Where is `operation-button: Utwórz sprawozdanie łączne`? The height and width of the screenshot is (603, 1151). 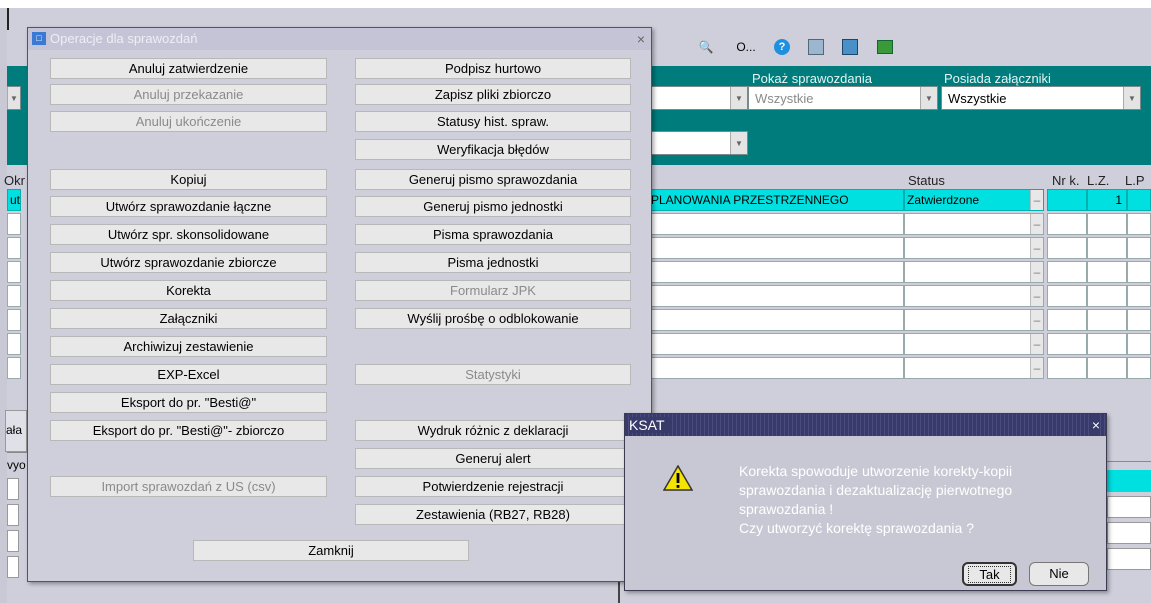 operation-button: Utwórz sprawozdanie łączne is located at coordinates (188, 206).